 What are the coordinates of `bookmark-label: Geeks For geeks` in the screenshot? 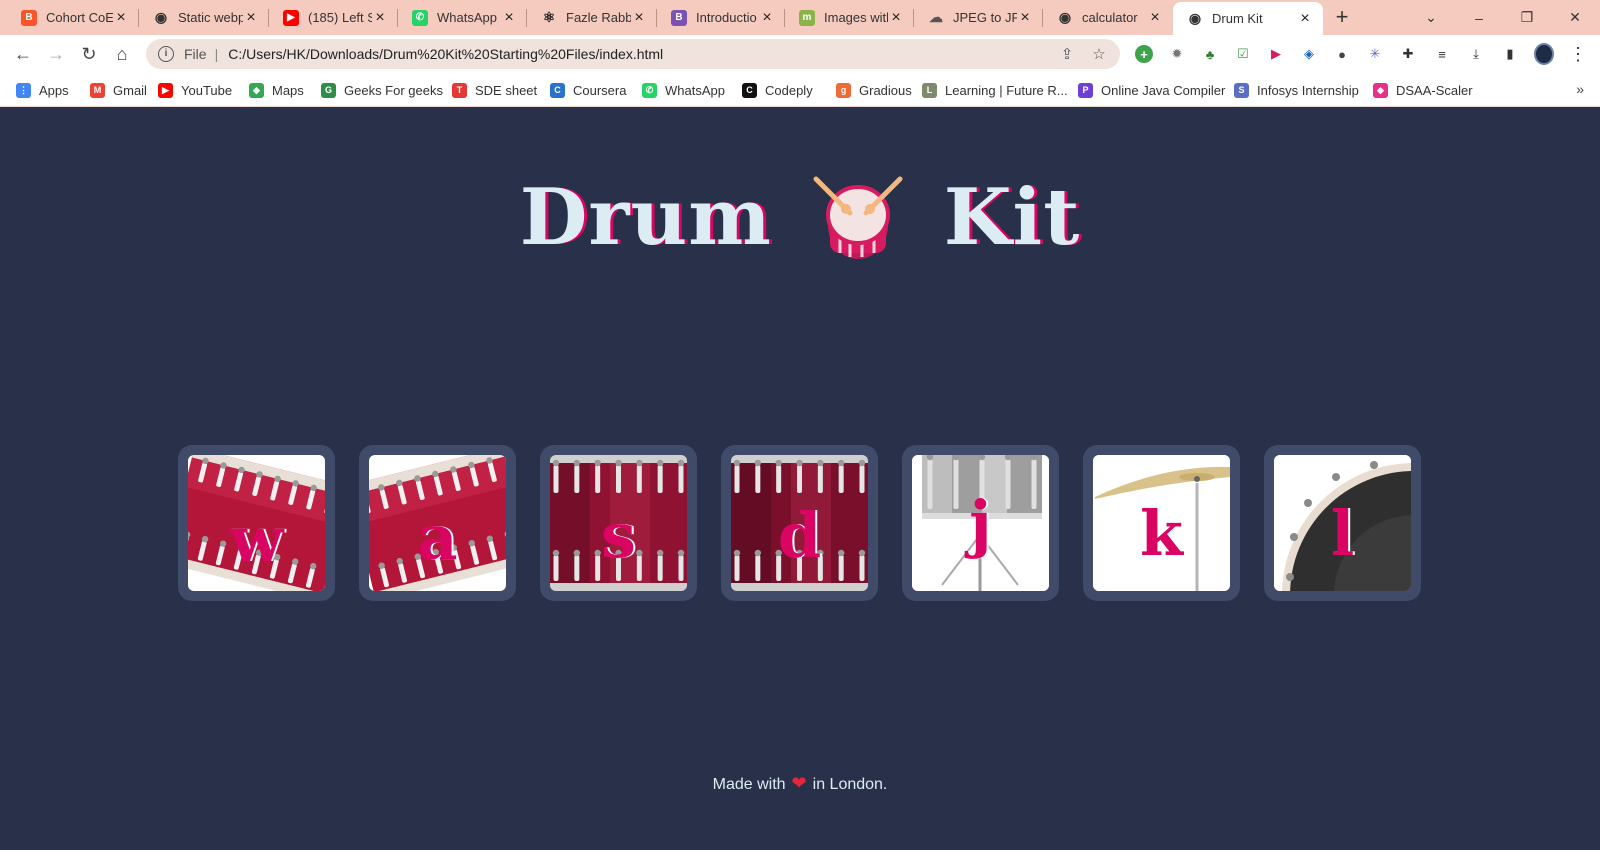 It's located at (393, 90).